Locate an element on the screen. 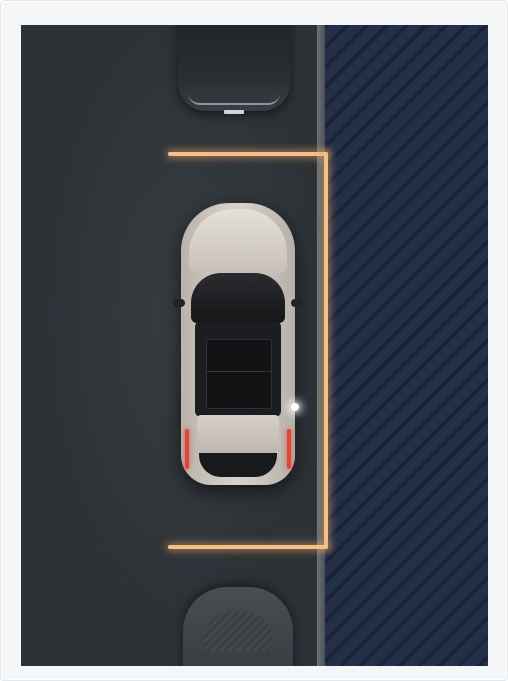 Image resolution: width=508 pixels, height=681 pixels. ego-car-hood is located at coordinates (238, 241).